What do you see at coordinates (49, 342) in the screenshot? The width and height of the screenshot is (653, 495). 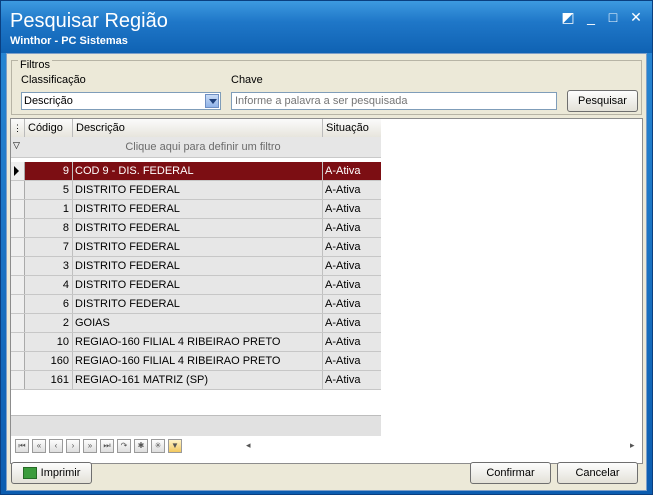 I see `cell-codigo: 10` at bounding box center [49, 342].